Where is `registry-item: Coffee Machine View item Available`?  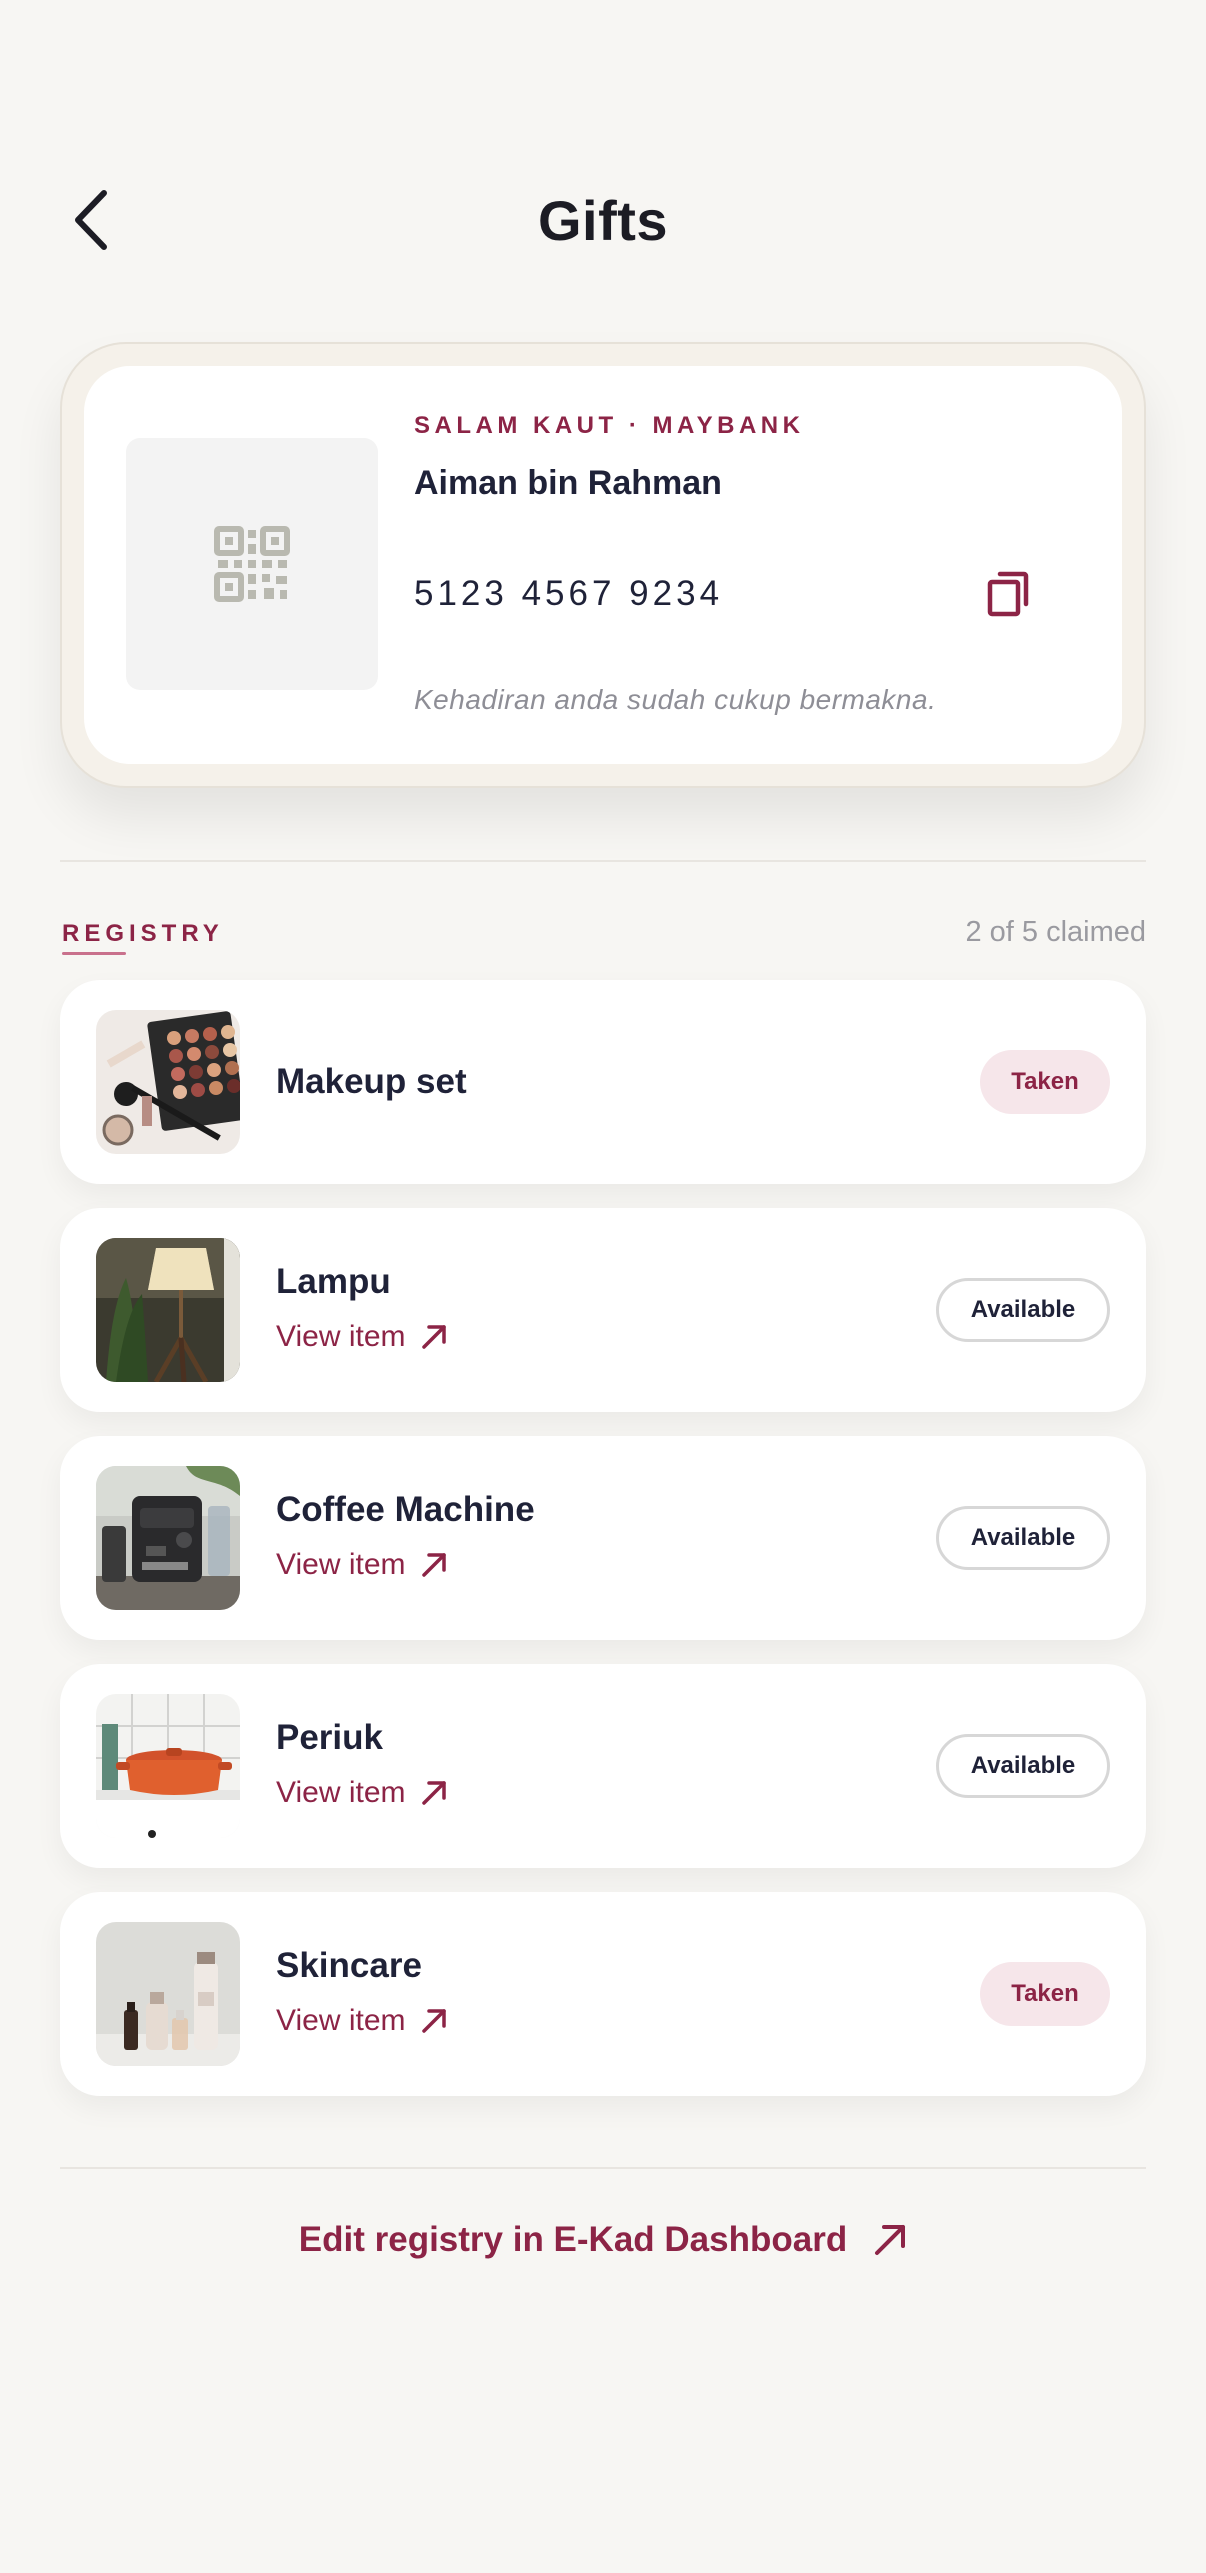 registry-item: Coffee Machine View item Available is located at coordinates (603, 1538).